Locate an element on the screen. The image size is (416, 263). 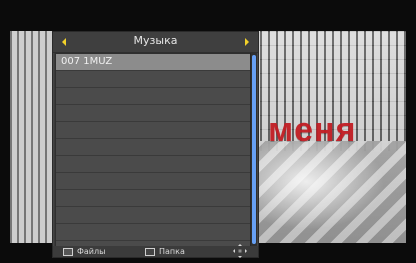
chevron-right-icon is located at coordinates (247, 42).